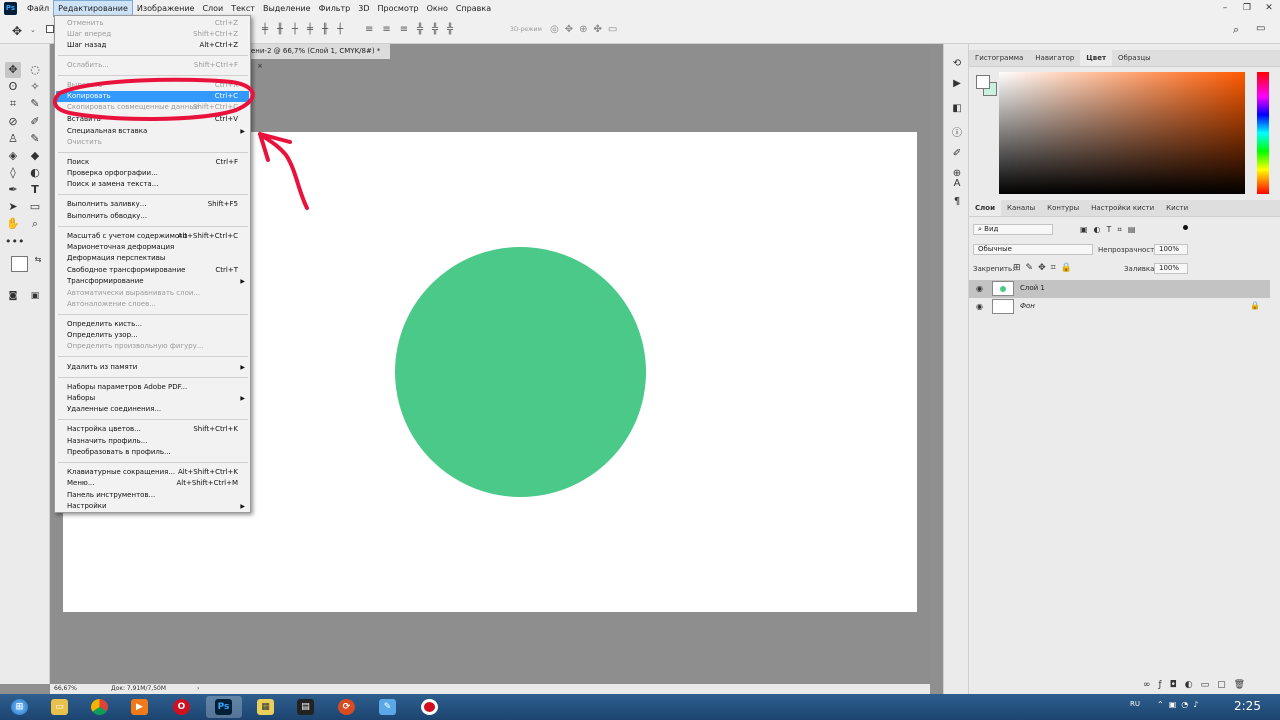 The height and width of the screenshot is (720, 1280). I want to click on filter-toggle-icon, so click(1185, 227).